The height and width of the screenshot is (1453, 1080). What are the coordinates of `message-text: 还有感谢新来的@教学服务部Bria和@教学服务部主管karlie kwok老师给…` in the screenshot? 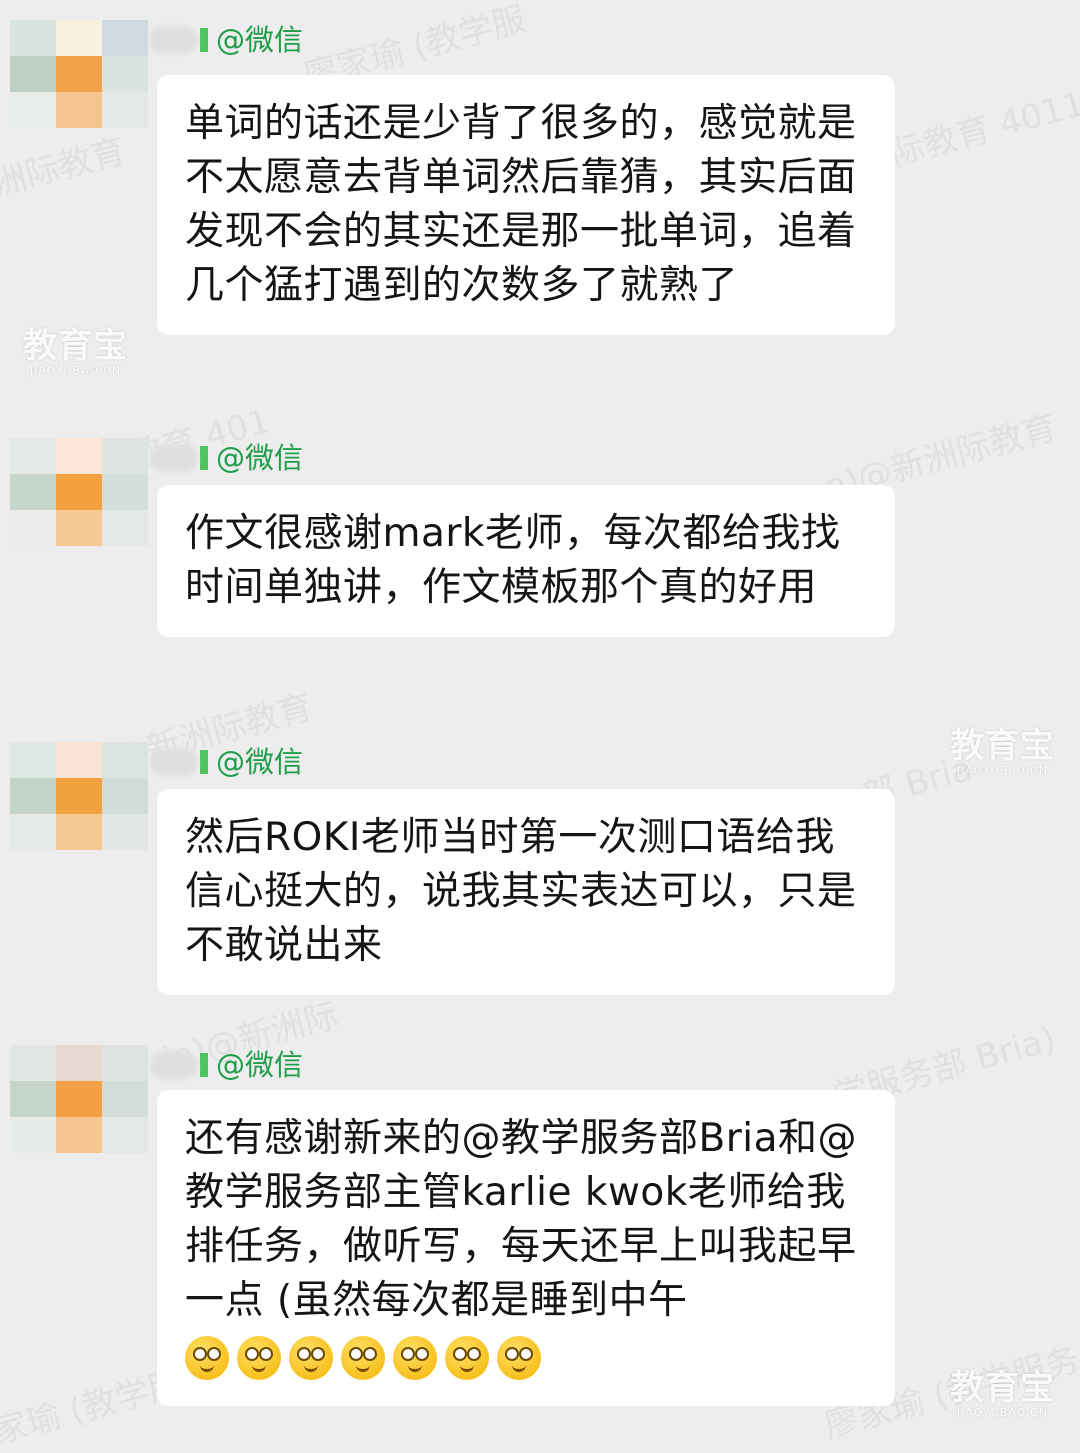 It's located at (525, 1248).